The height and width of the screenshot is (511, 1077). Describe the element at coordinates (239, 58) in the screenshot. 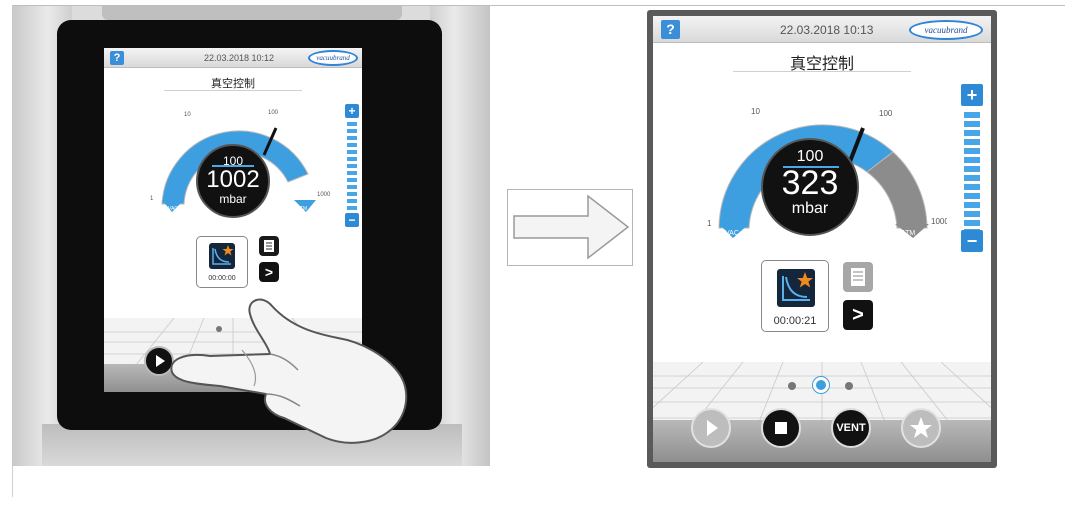

I see `date-time: 22.03.2018 10:12` at that location.